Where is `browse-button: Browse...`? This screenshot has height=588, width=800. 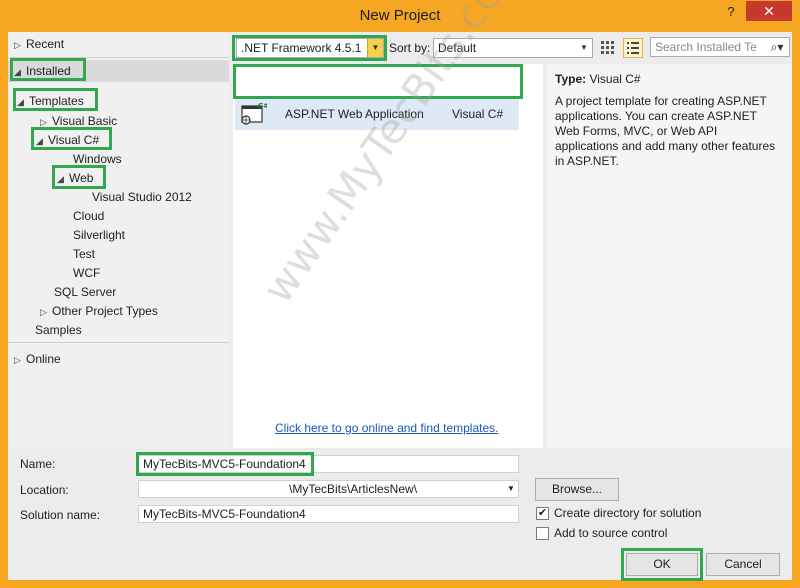 browse-button: Browse... is located at coordinates (577, 489).